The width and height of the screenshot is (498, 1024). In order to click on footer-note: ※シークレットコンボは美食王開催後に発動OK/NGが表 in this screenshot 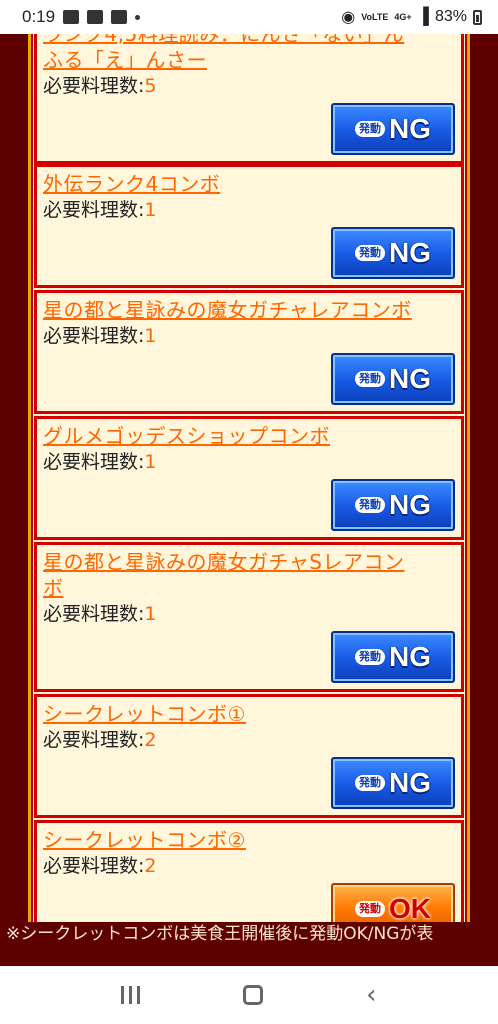, I will do `click(249, 944)`.